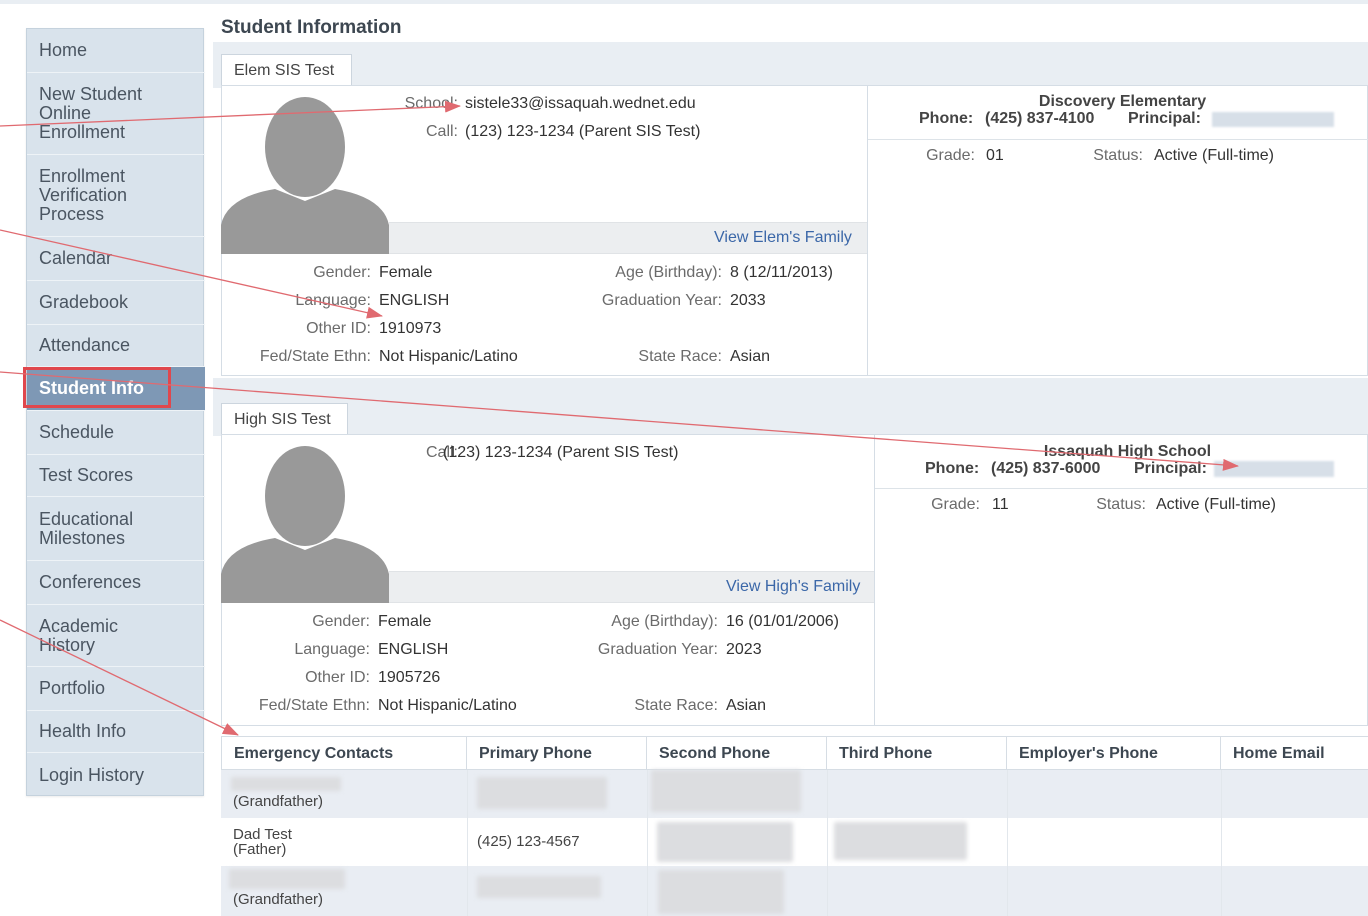  I want to click on principal-label: Principal:, so click(1170, 468).